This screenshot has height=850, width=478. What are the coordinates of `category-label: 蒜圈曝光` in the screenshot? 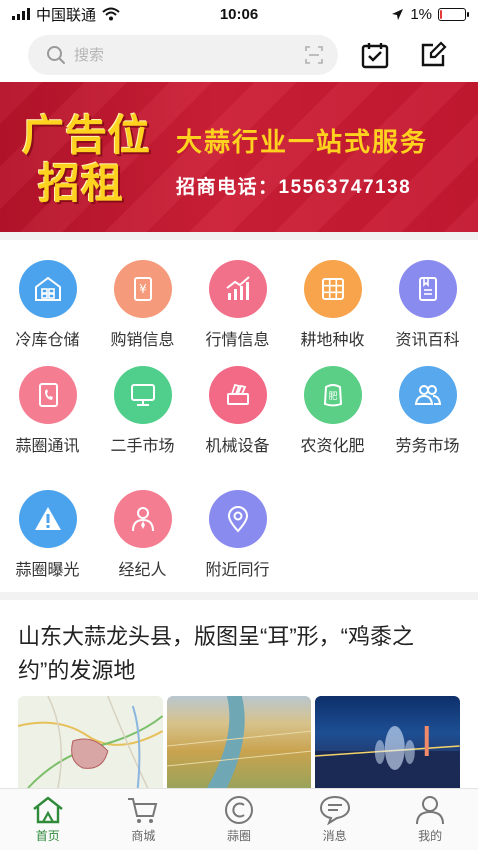 It's located at (47, 570).